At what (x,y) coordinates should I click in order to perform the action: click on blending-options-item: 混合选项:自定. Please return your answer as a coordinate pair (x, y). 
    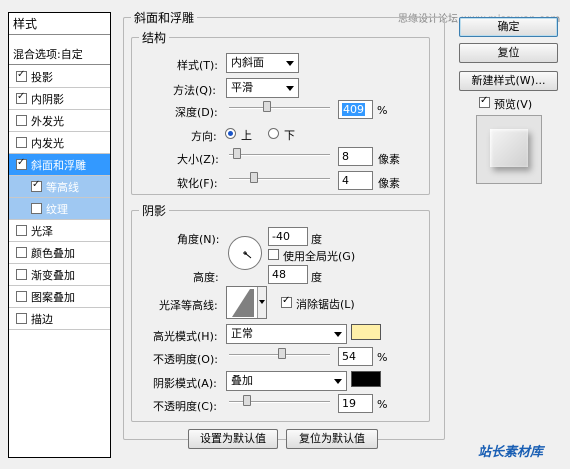
    Looking at the image, I should click on (59, 54).